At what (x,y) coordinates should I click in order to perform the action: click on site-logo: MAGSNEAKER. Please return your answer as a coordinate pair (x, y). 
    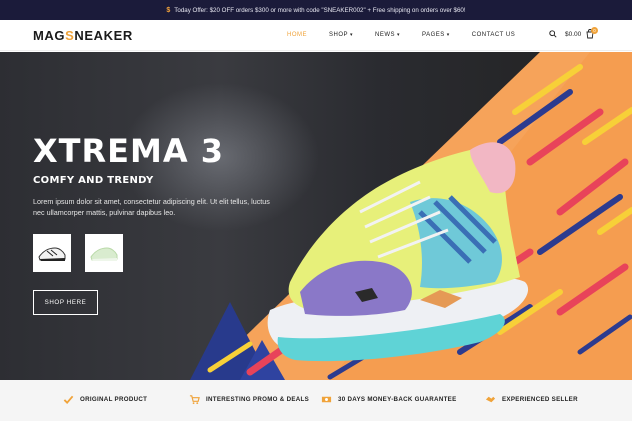
    Looking at the image, I should click on (83, 35).